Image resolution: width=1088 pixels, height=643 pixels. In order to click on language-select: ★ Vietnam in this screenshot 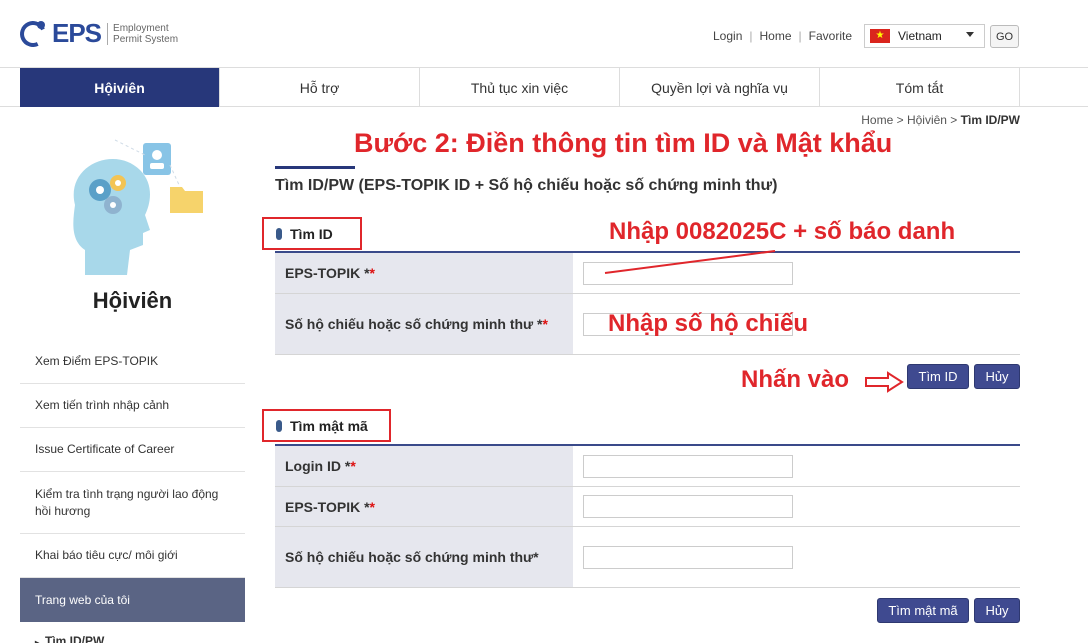, I will do `click(924, 36)`.